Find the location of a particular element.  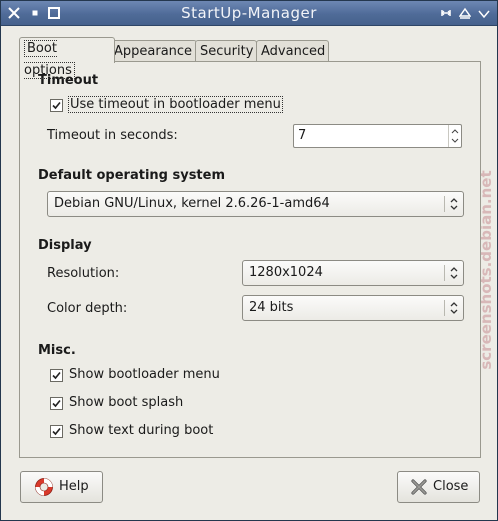

lifebuoy-icon is located at coordinates (44, 487).